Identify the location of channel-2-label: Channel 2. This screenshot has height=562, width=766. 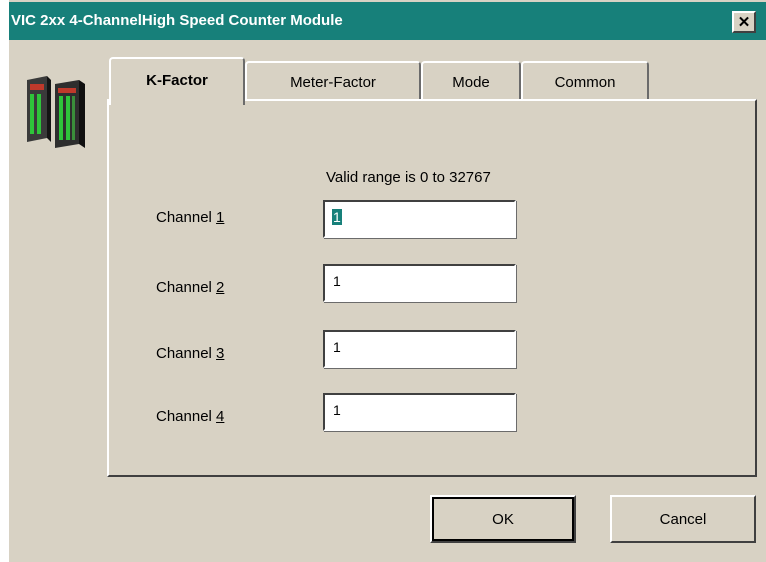
(190, 287).